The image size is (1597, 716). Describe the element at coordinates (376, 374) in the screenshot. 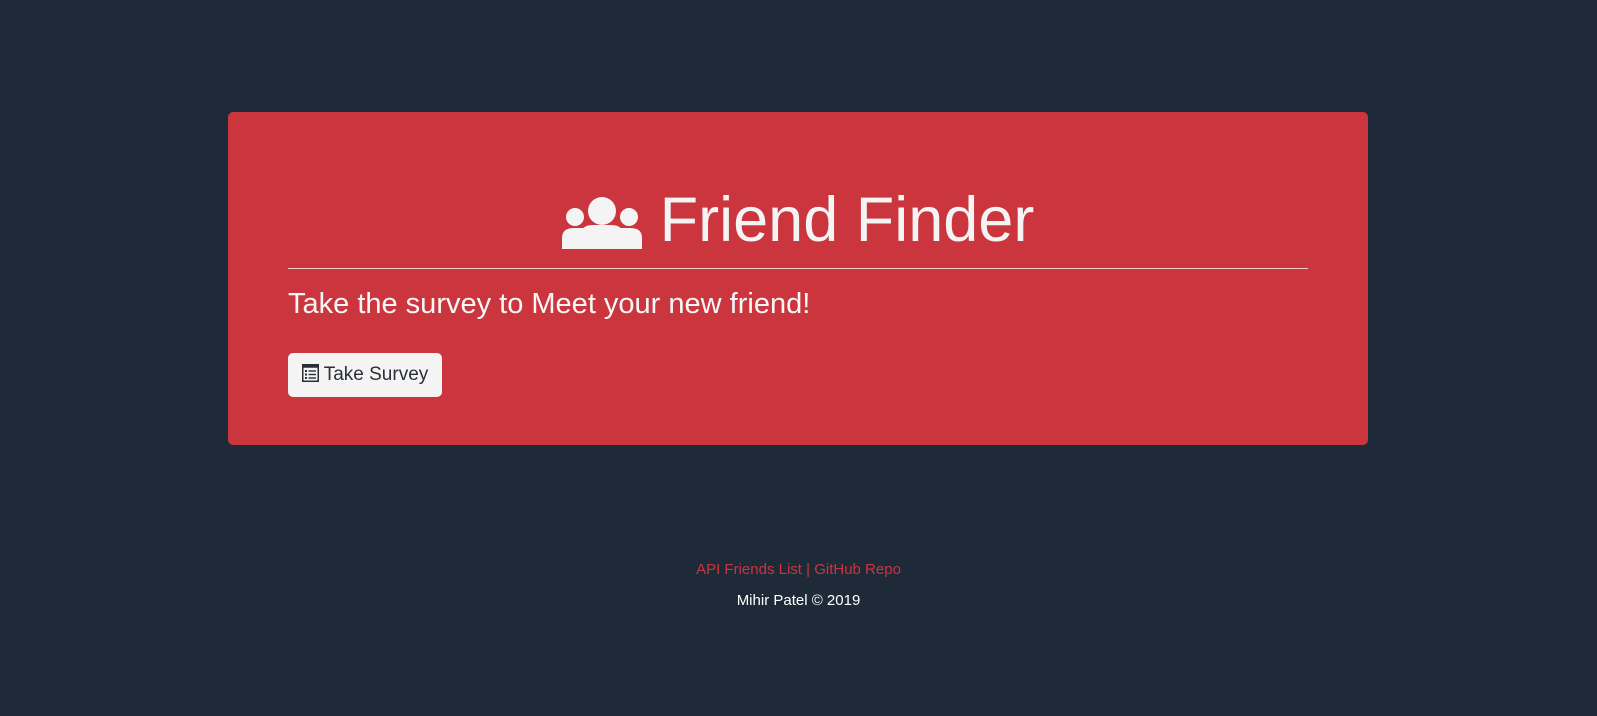

I see `take-survey-label: Take Survey` at that location.